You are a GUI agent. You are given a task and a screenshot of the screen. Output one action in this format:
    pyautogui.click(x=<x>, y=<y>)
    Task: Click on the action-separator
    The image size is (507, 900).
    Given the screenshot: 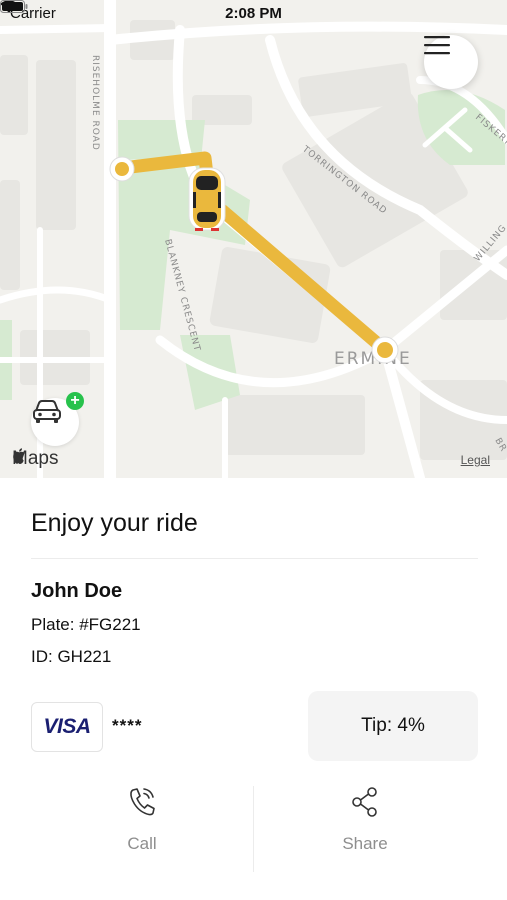 What is the action you would take?
    pyautogui.click(x=253, y=829)
    